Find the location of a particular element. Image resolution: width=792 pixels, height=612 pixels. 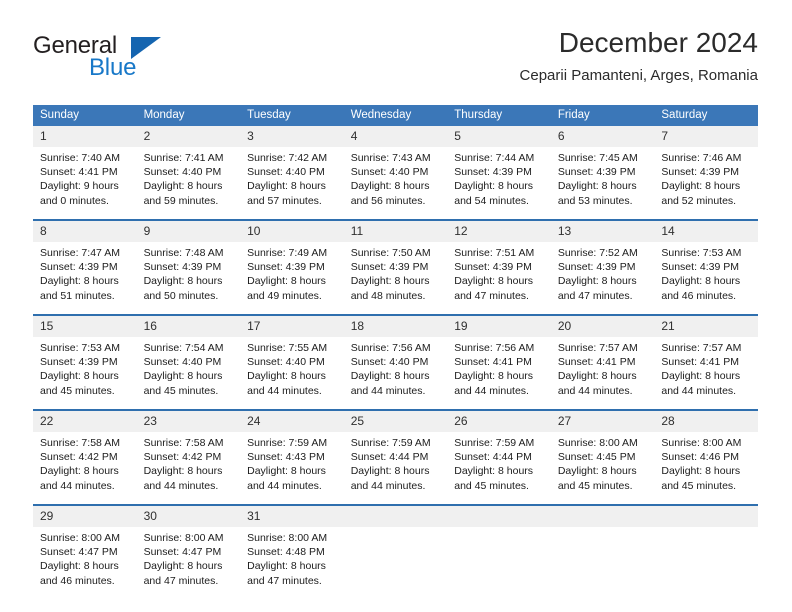

sunrise-time: Sunrise: 7:49 AM is located at coordinates (287, 253).